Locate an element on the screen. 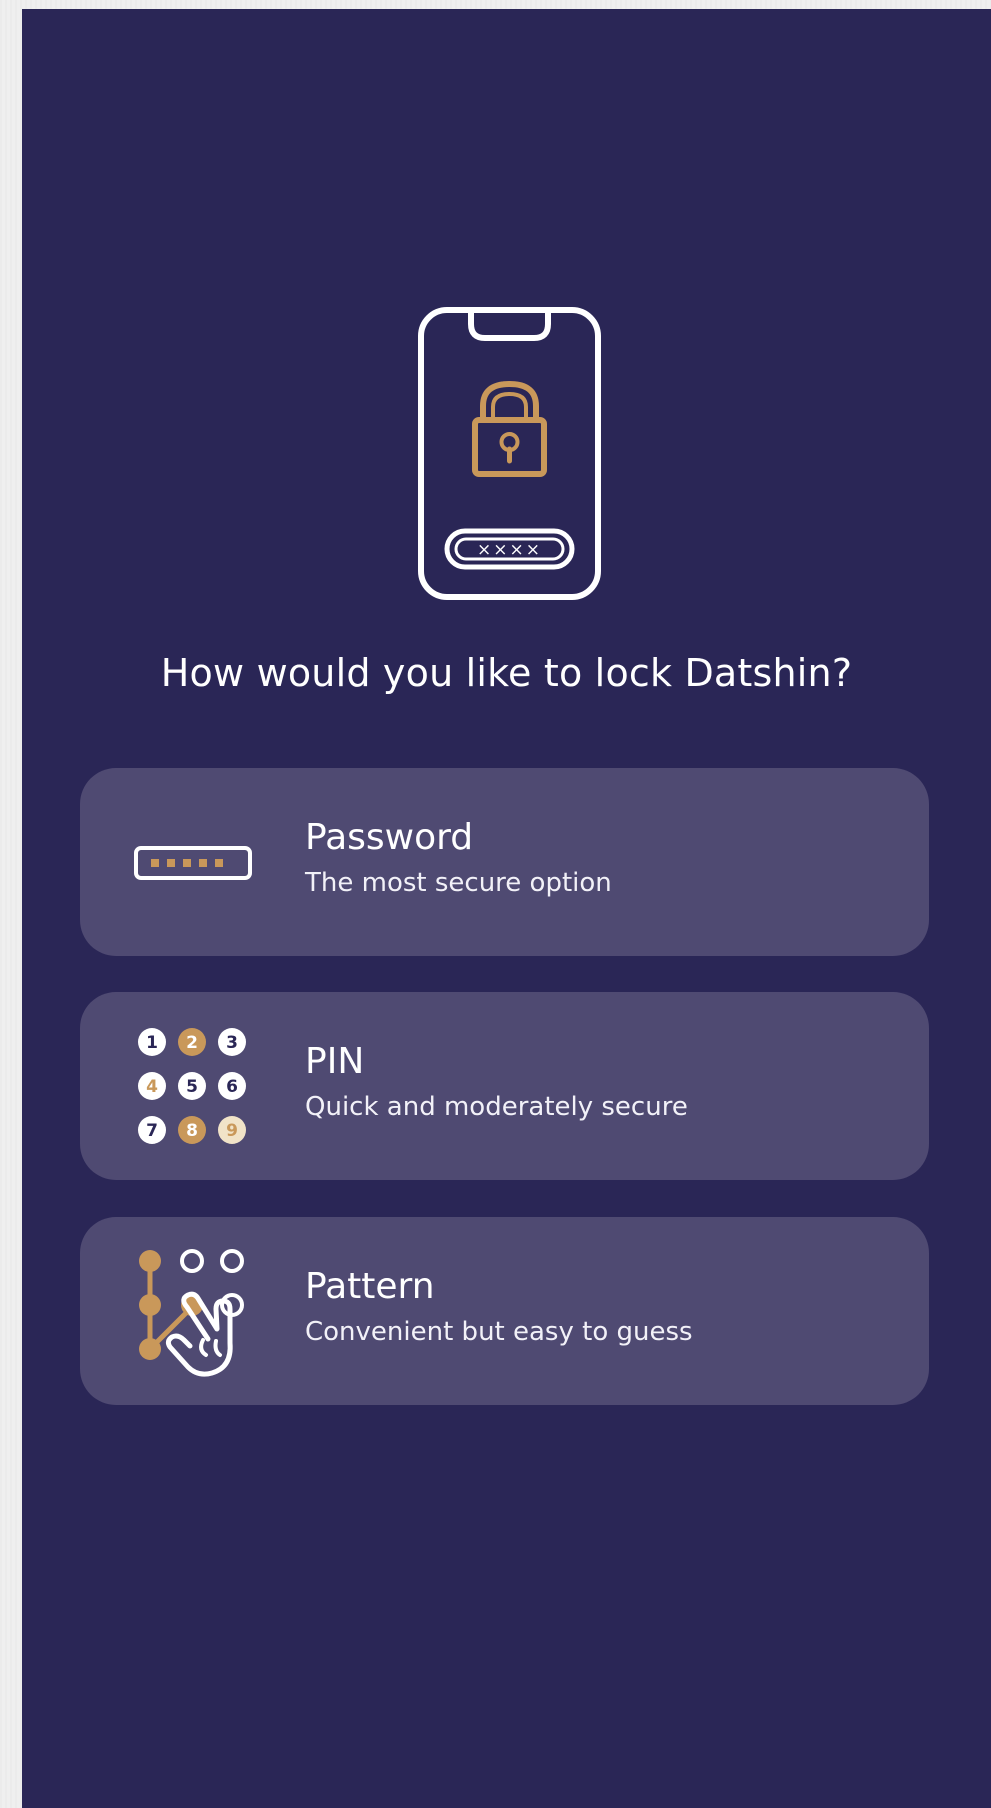 The width and height of the screenshot is (991, 1808). option-pattern-text: Pattern Convenient but easy to guess is located at coordinates (499, 1307).